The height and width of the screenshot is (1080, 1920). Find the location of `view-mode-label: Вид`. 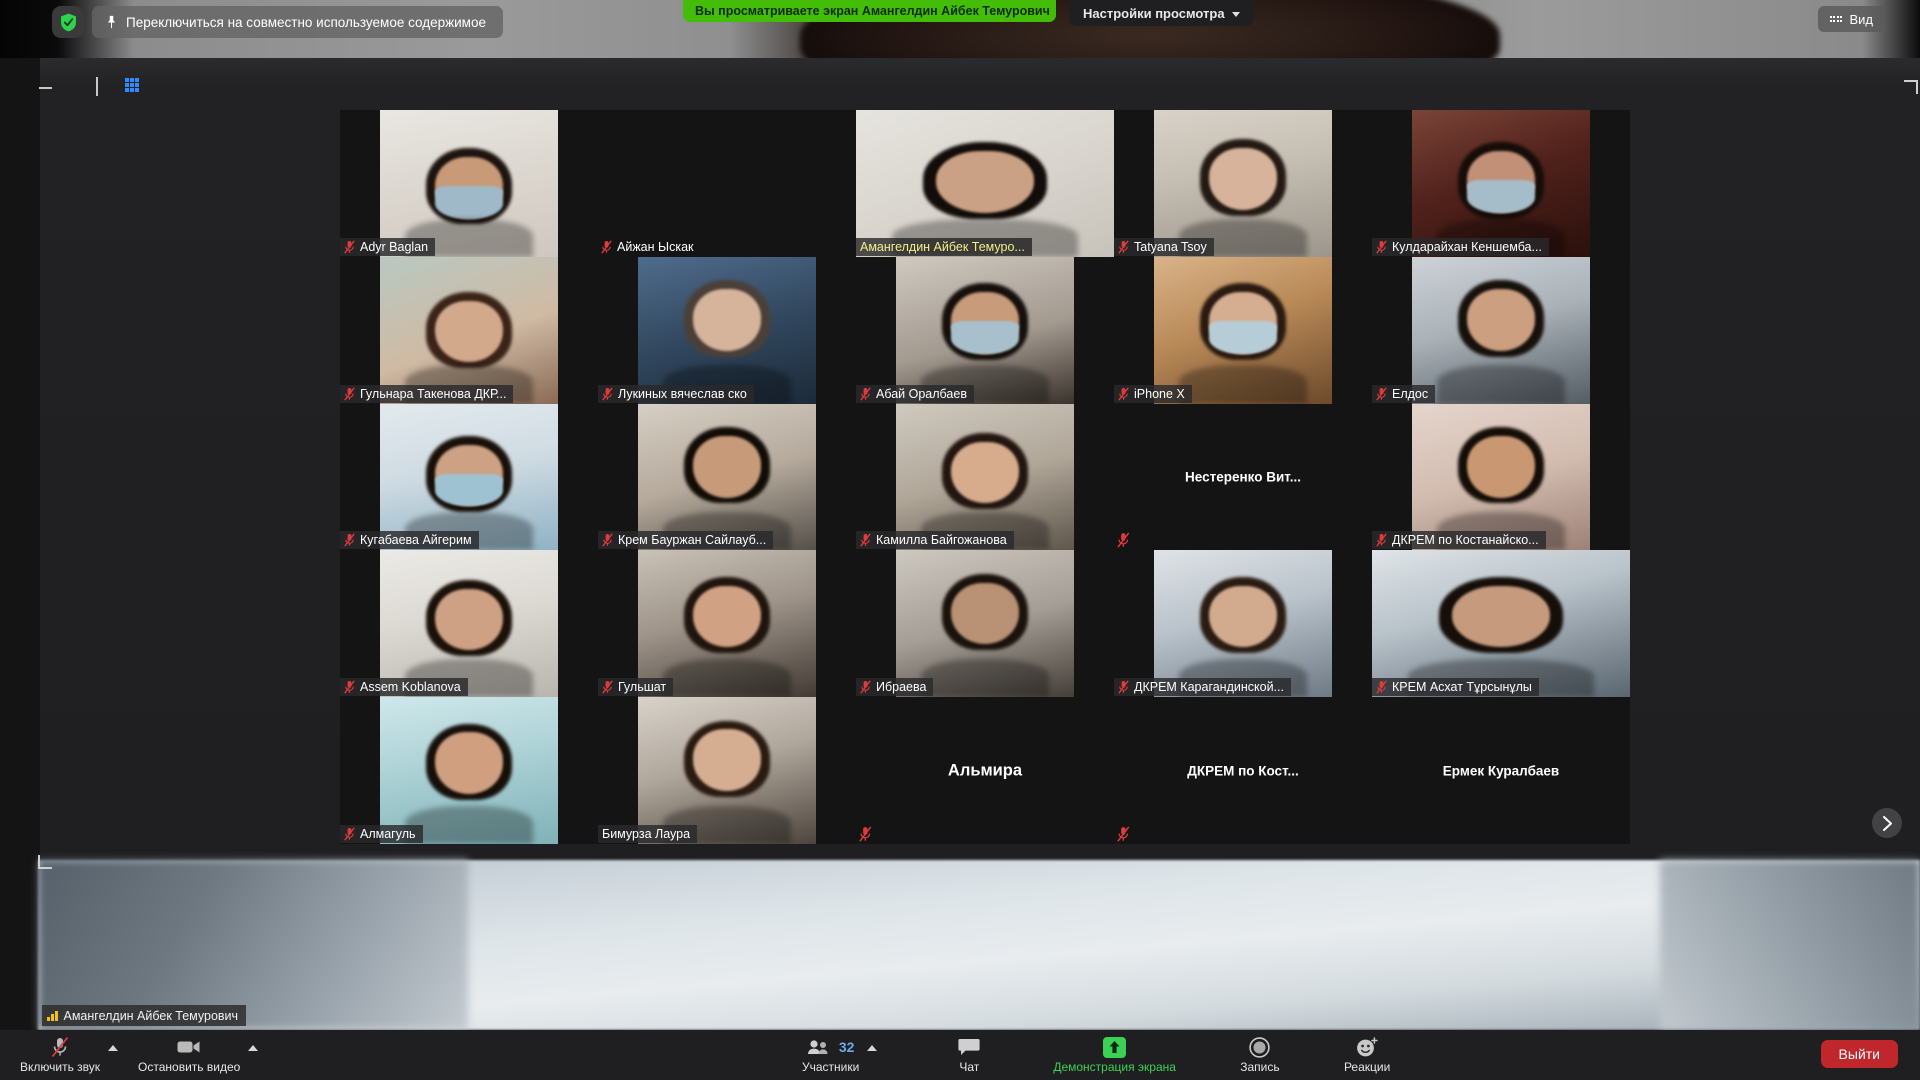

view-mode-label: Вид is located at coordinates (1861, 19).